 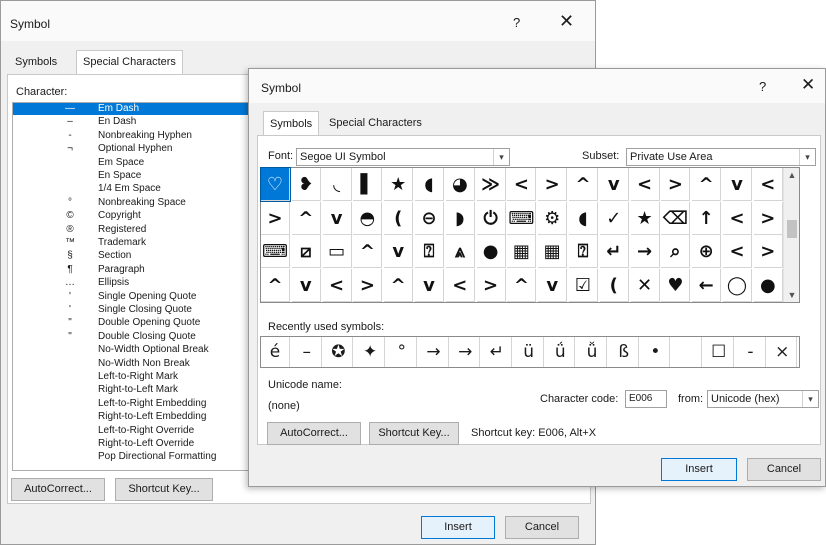 I want to click on recent-symbol-cell: ×, so click(x=783, y=352).